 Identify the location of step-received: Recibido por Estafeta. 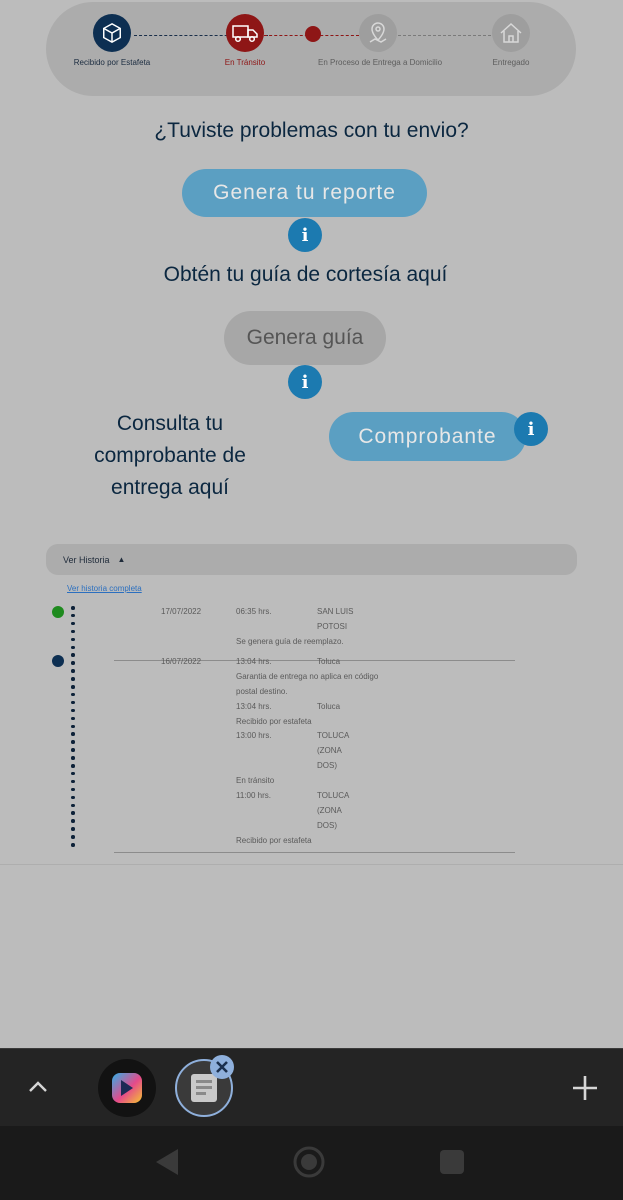
(112, 40).